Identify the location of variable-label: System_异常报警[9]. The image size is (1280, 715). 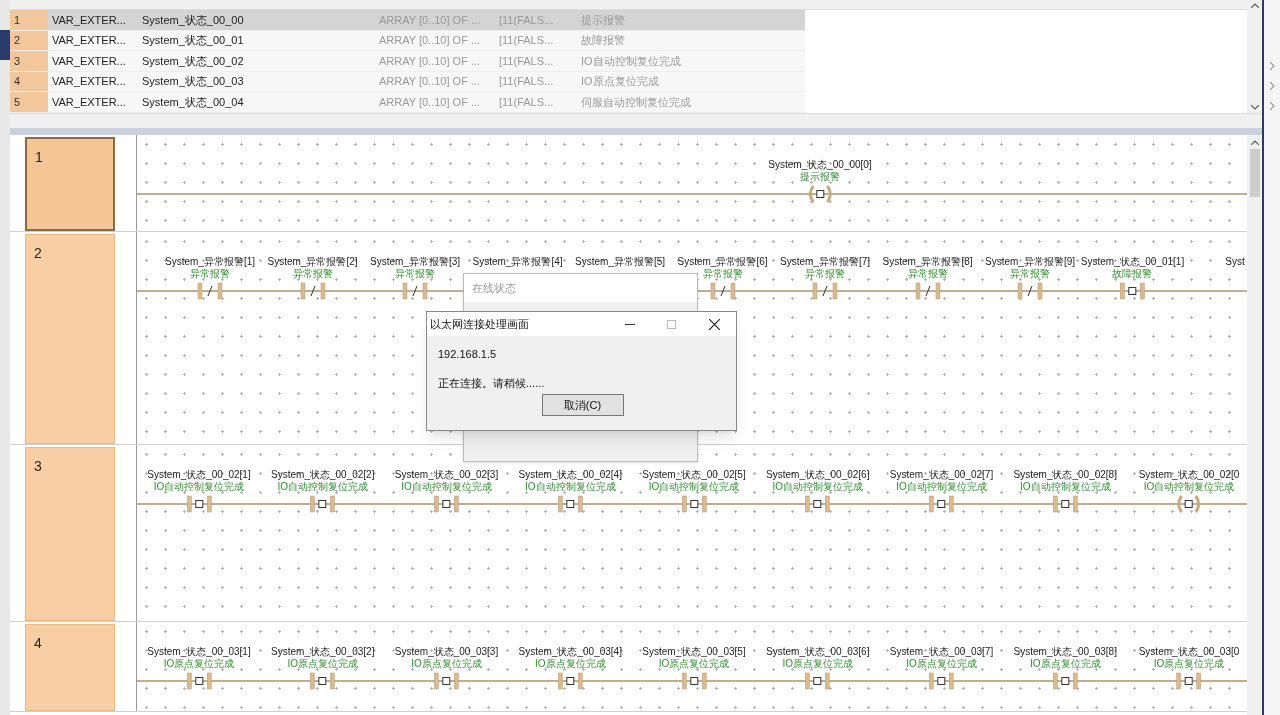
(1030, 262).